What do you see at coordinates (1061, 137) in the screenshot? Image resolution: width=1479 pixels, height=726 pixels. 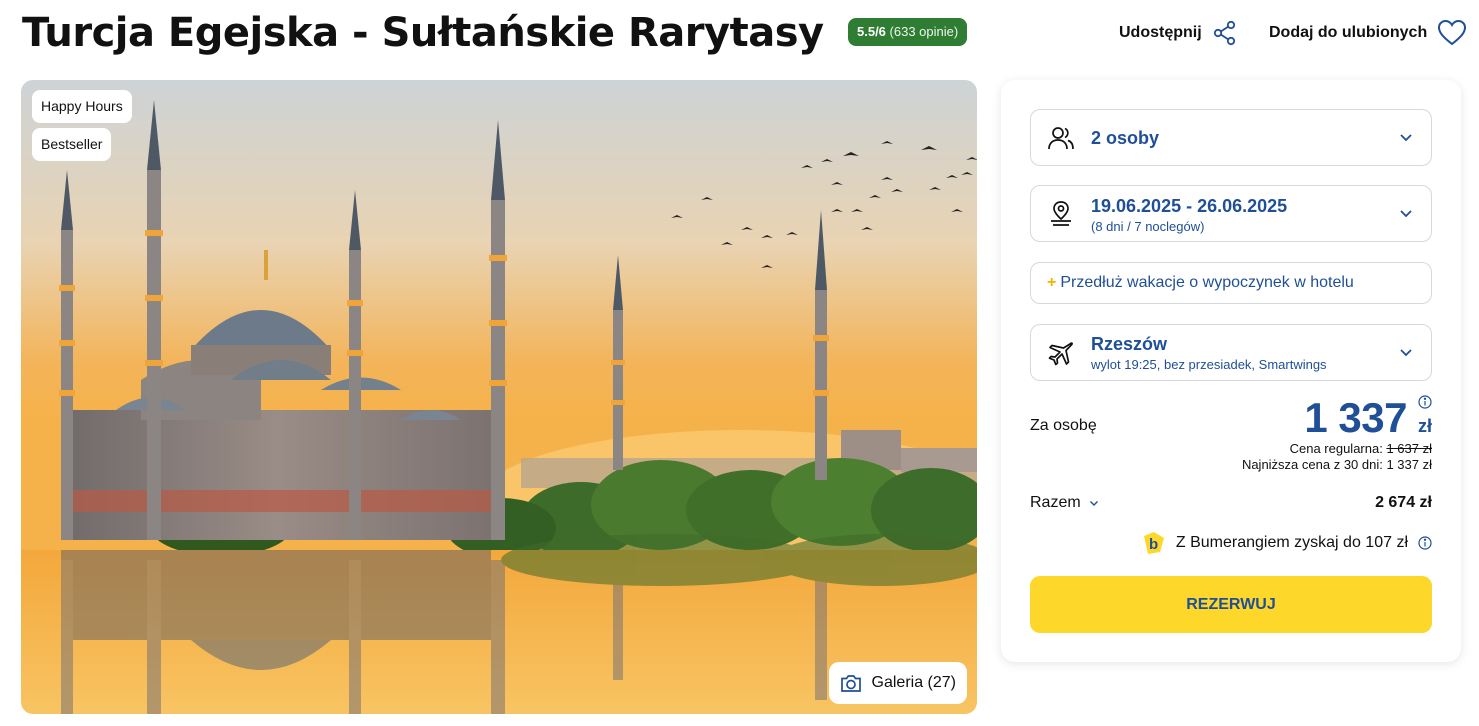 I see `people-icon` at bounding box center [1061, 137].